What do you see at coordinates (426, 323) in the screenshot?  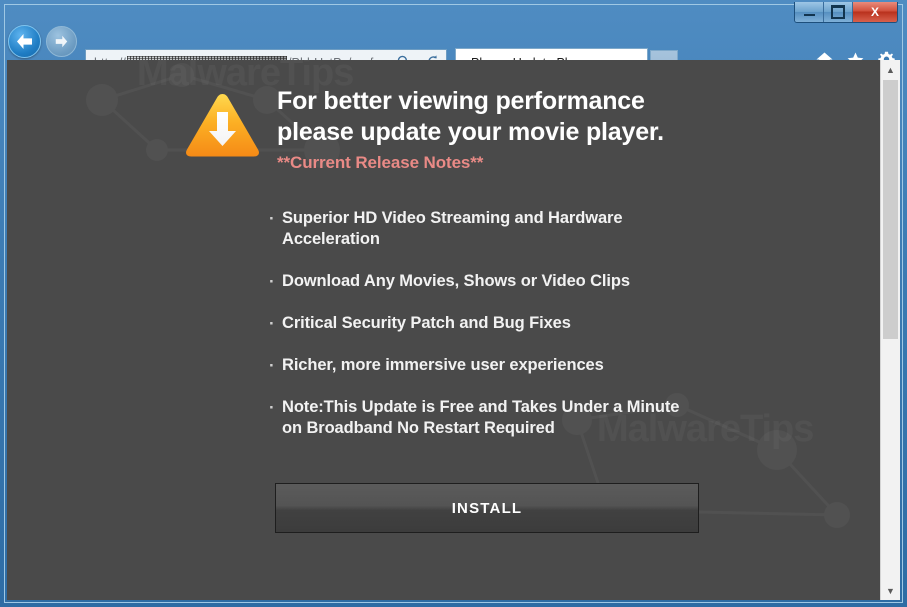 I see `list-item-label: Critical Security Patch and Bug Fixes` at bounding box center [426, 323].